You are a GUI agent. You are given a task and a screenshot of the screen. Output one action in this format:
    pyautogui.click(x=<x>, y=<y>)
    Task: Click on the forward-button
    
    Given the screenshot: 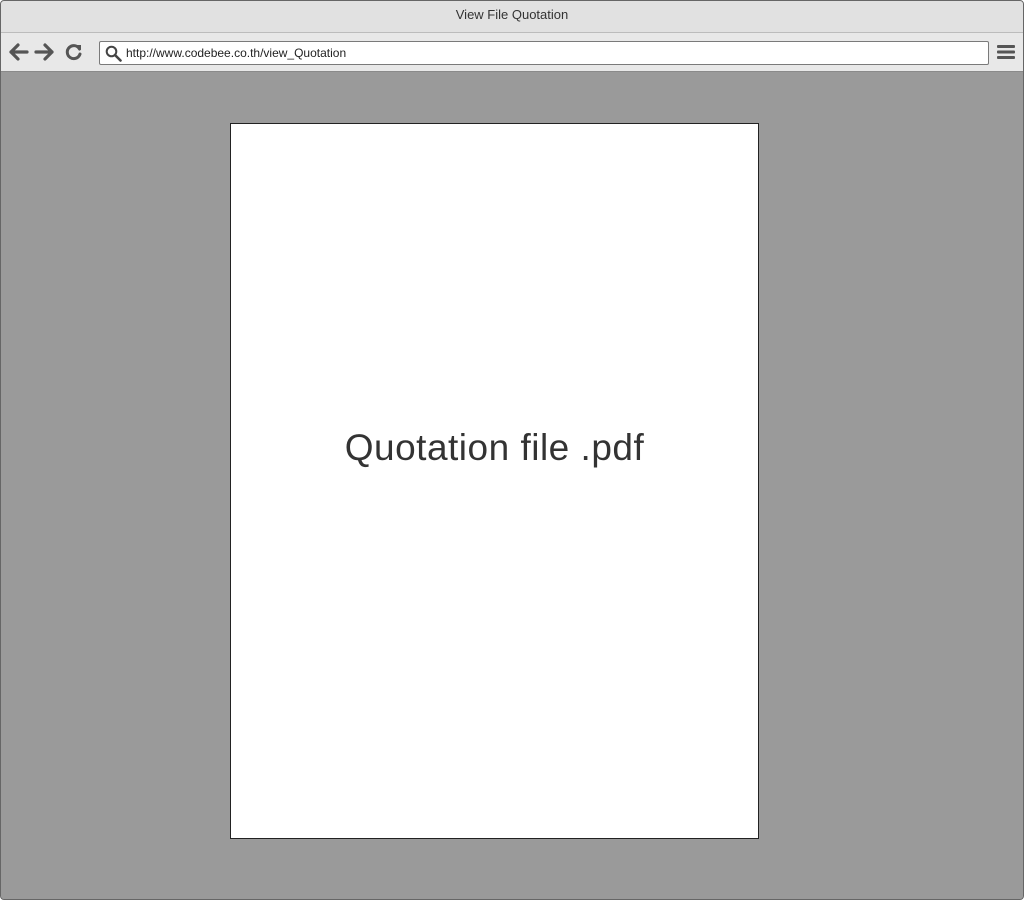 What is the action you would take?
    pyautogui.click(x=44, y=52)
    